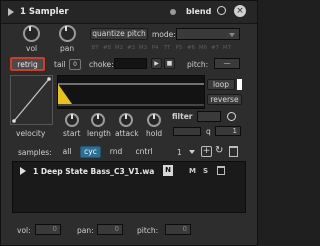 This screenshot has width=320, height=246. Describe the element at coordinates (31, 133) in the screenshot. I see `velocity-label: velocity` at that location.